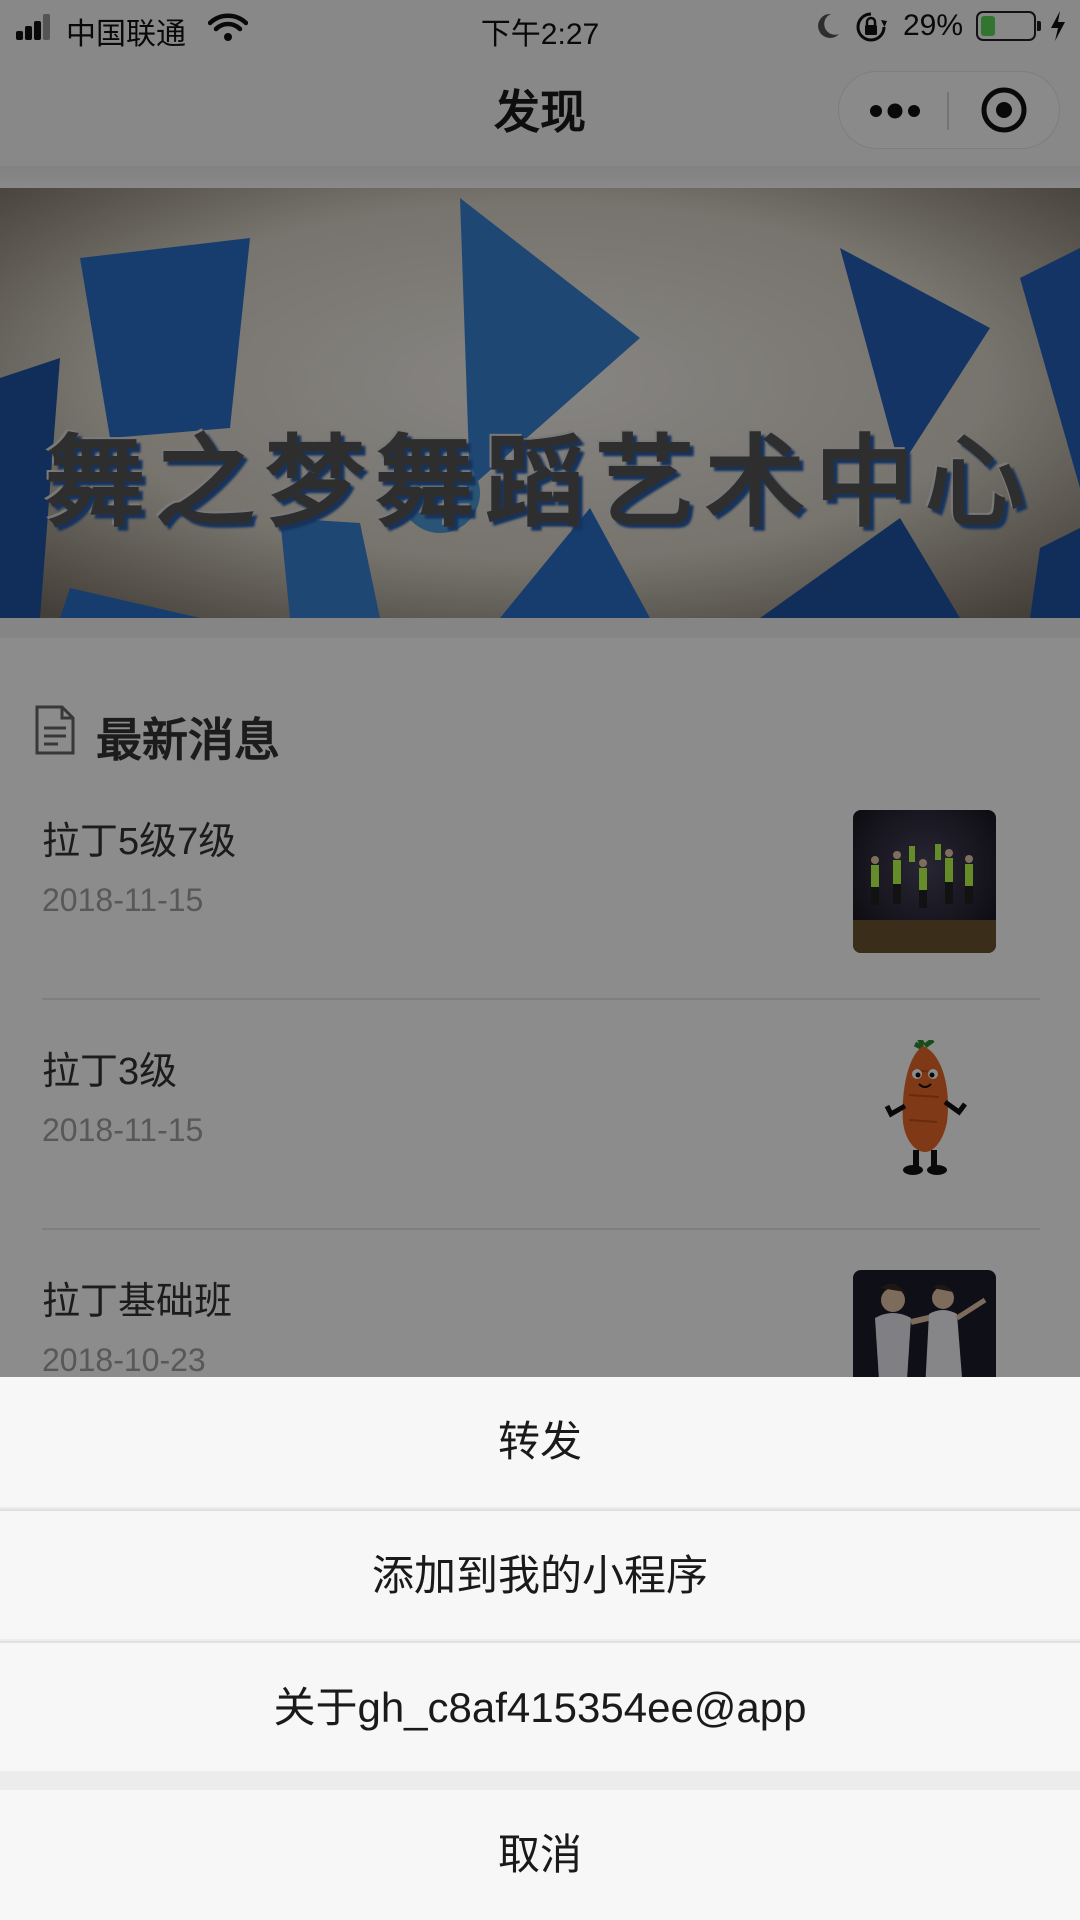 This screenshot has width=1080, height=1920. Describe the element at coordinates (540, 1706) in the screenshot. I see `about-button: 关于gh_c8af415354ee@app` at that location.